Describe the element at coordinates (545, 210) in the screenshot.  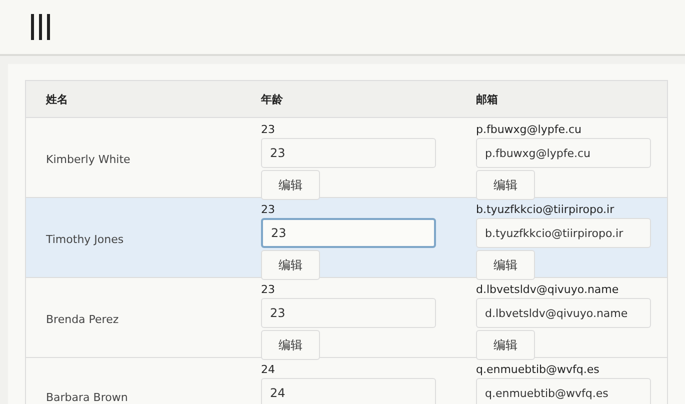
I see `email-text: b.tyuzfkkcio@tiirpiropo.ir` at that location.